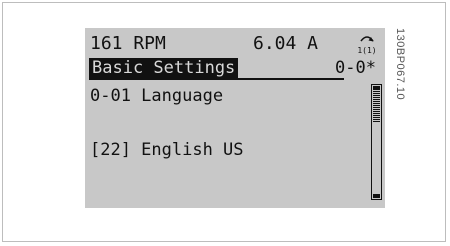  Describe the element at coordinates (216, 79) in the screenshot. I see `menu-underline` at that location.